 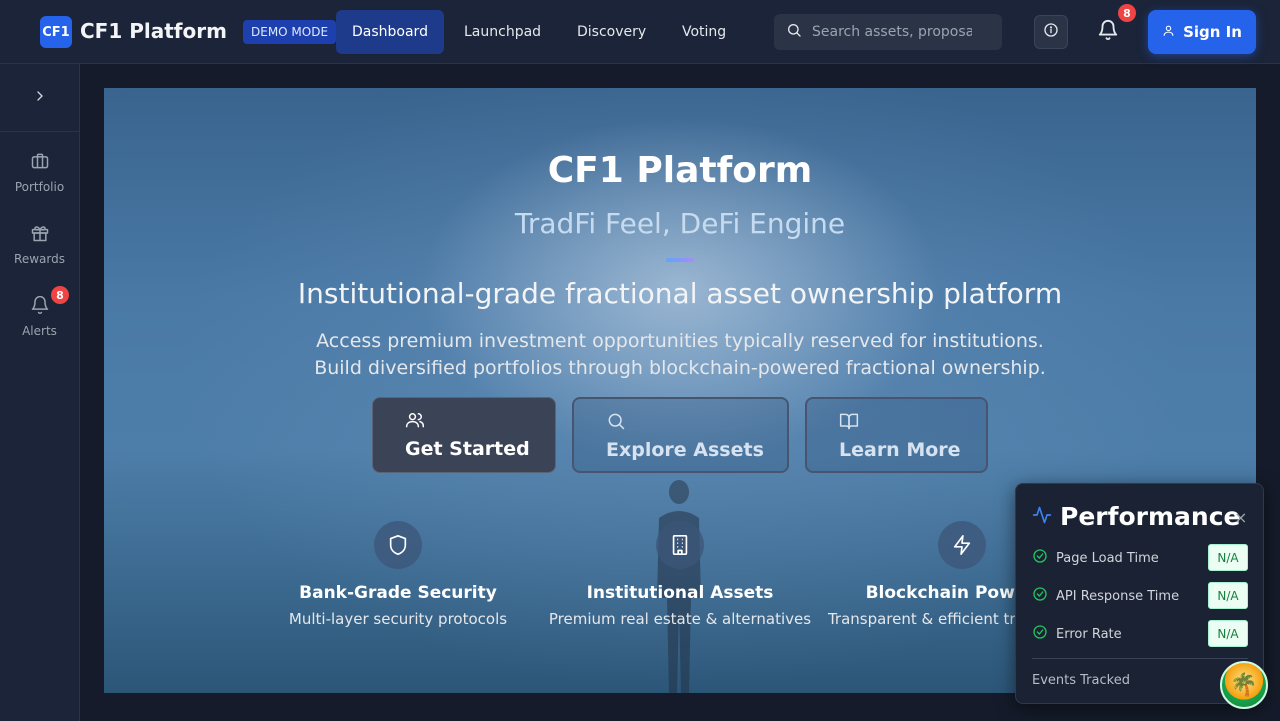 What do you see at coordinates (1212, 32) in the screenshot?
I see `sign-in-label: Sign In` at bounding box center [1212, 32].